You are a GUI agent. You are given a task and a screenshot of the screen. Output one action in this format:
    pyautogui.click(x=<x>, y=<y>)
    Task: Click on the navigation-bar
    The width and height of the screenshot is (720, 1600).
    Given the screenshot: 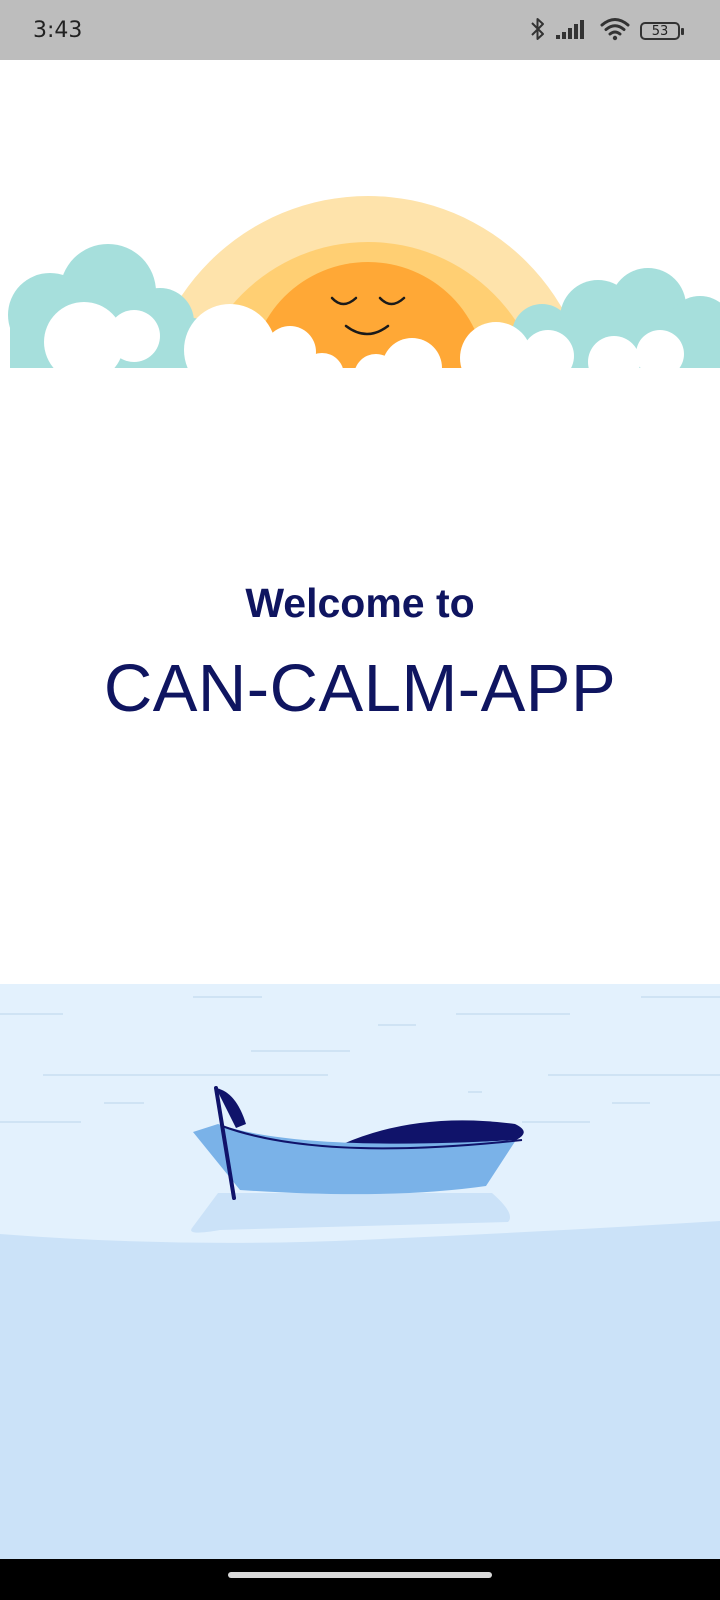 What is the action you would take?
    pyautogui.click(x=360, y=1579)
    